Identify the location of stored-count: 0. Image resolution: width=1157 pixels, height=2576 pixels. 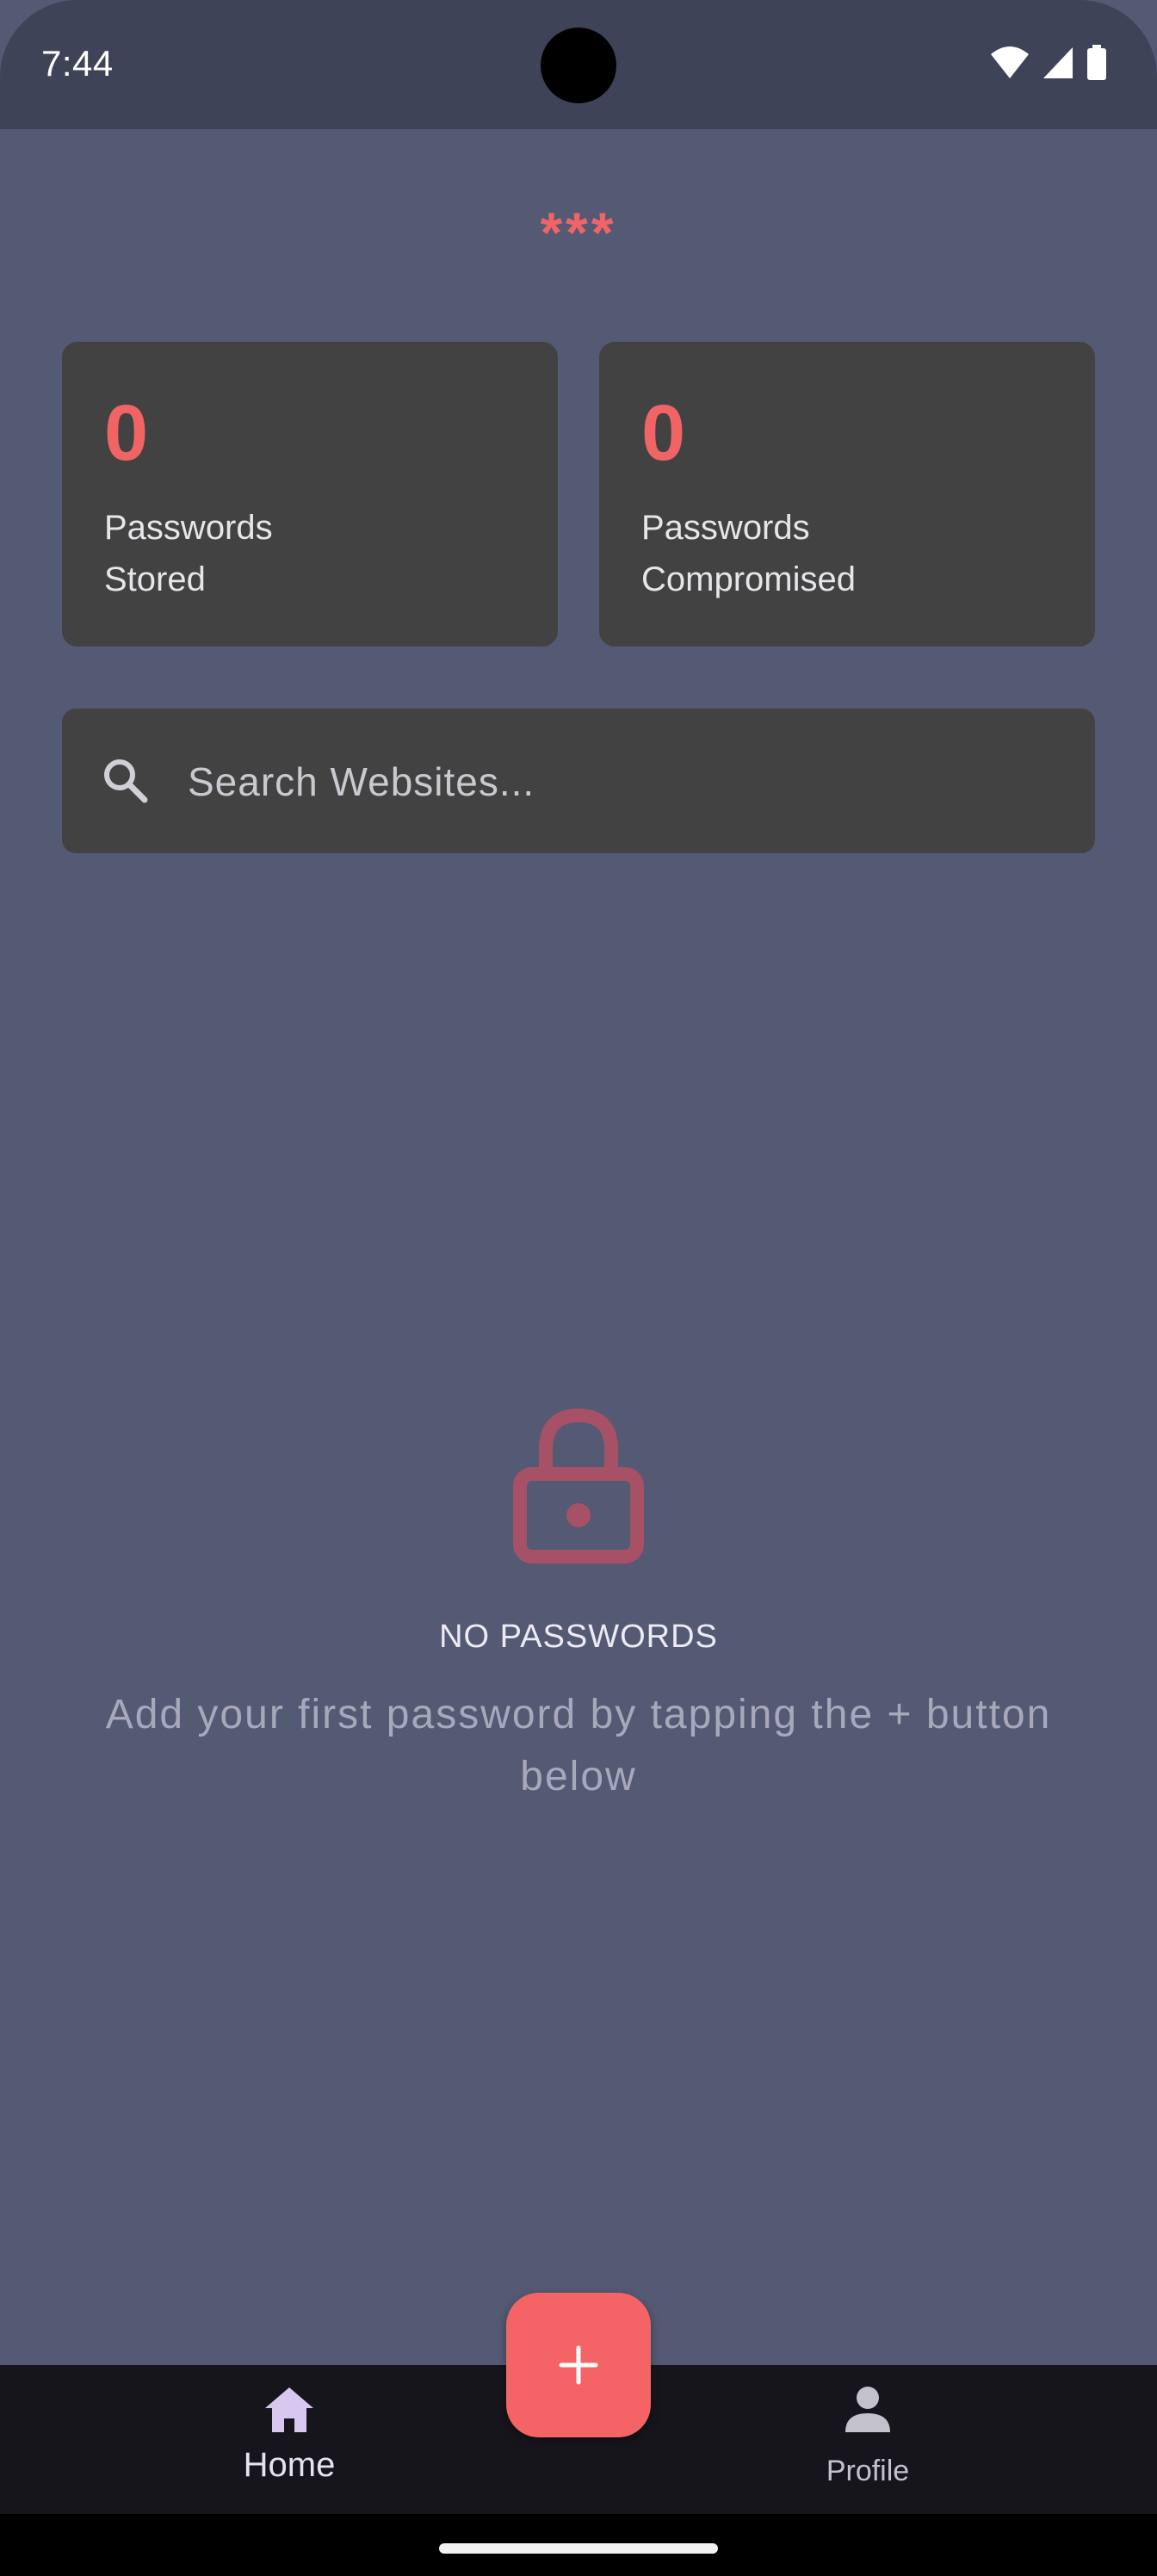
(127, 433).